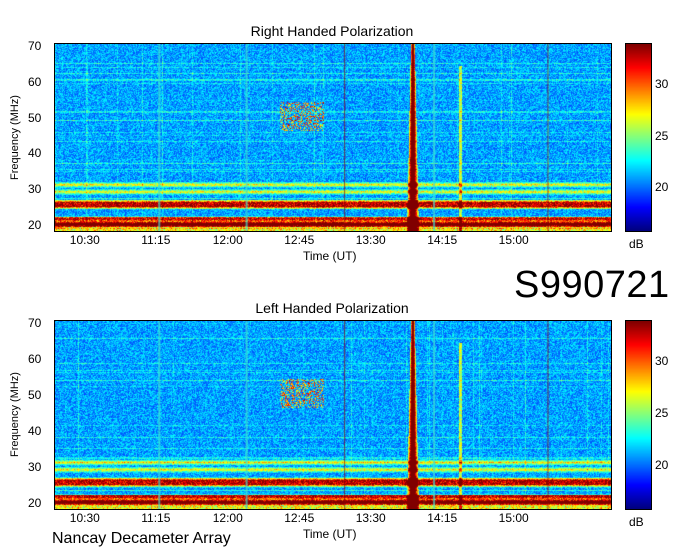 Image resolution: width=680 pixels, height=552 pixels. I want to click on chart-title: Left Handed Polarization, so click(332, 308).